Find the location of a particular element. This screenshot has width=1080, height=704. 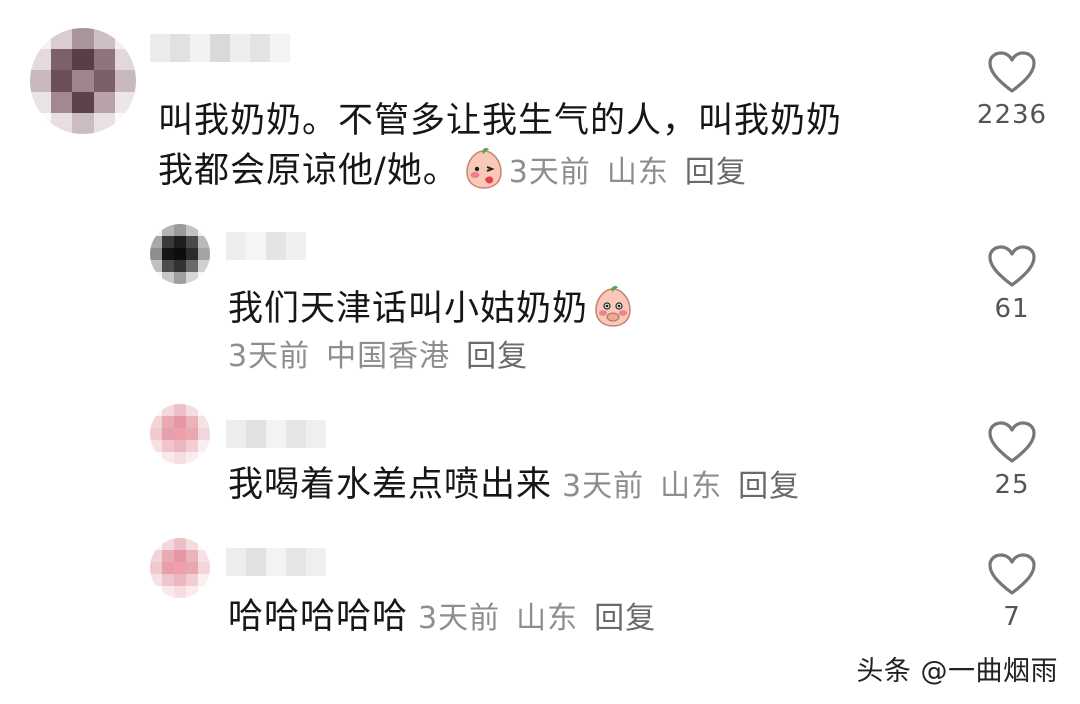

like-button: 7 is located at coordinates (1012, 592).